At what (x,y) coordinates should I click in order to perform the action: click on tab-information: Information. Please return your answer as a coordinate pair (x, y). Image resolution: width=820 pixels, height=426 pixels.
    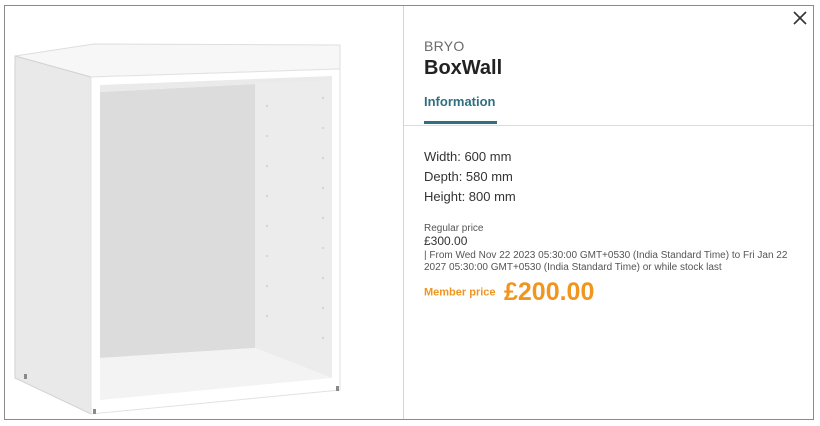
    Looking at the image, I should click on (460, 101).